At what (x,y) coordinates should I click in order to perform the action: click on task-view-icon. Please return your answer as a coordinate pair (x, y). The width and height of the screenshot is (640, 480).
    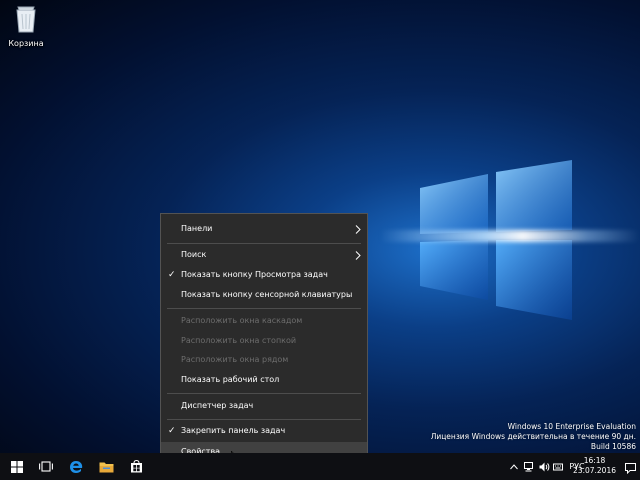
    Looking at the image, I should click on (46, 466).